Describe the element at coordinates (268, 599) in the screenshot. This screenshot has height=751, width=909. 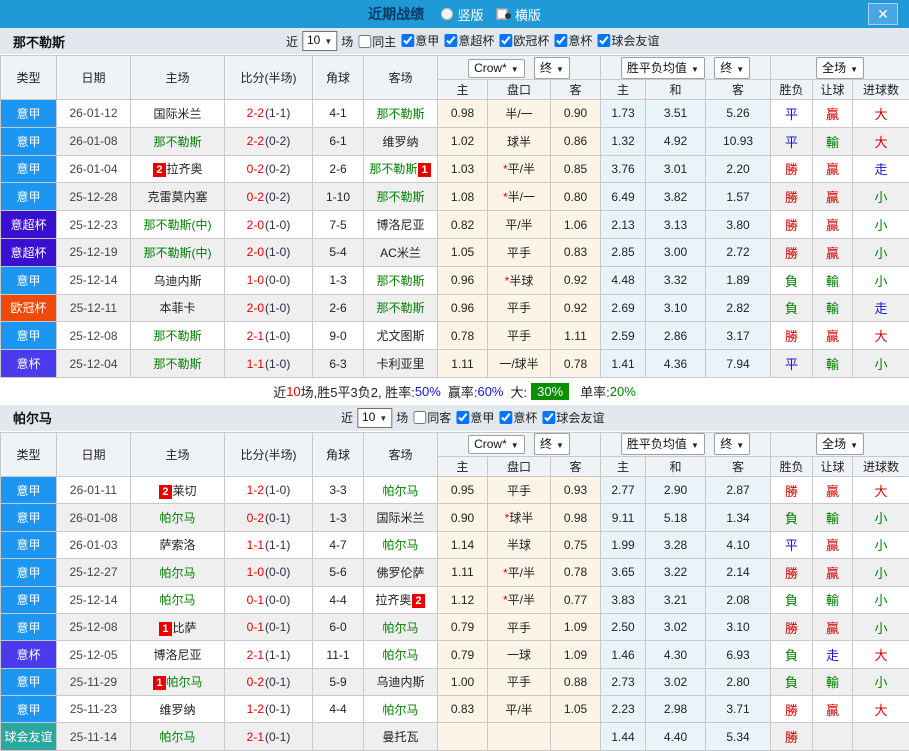
I see `score-cell: 0-1(0-0)` at that location.